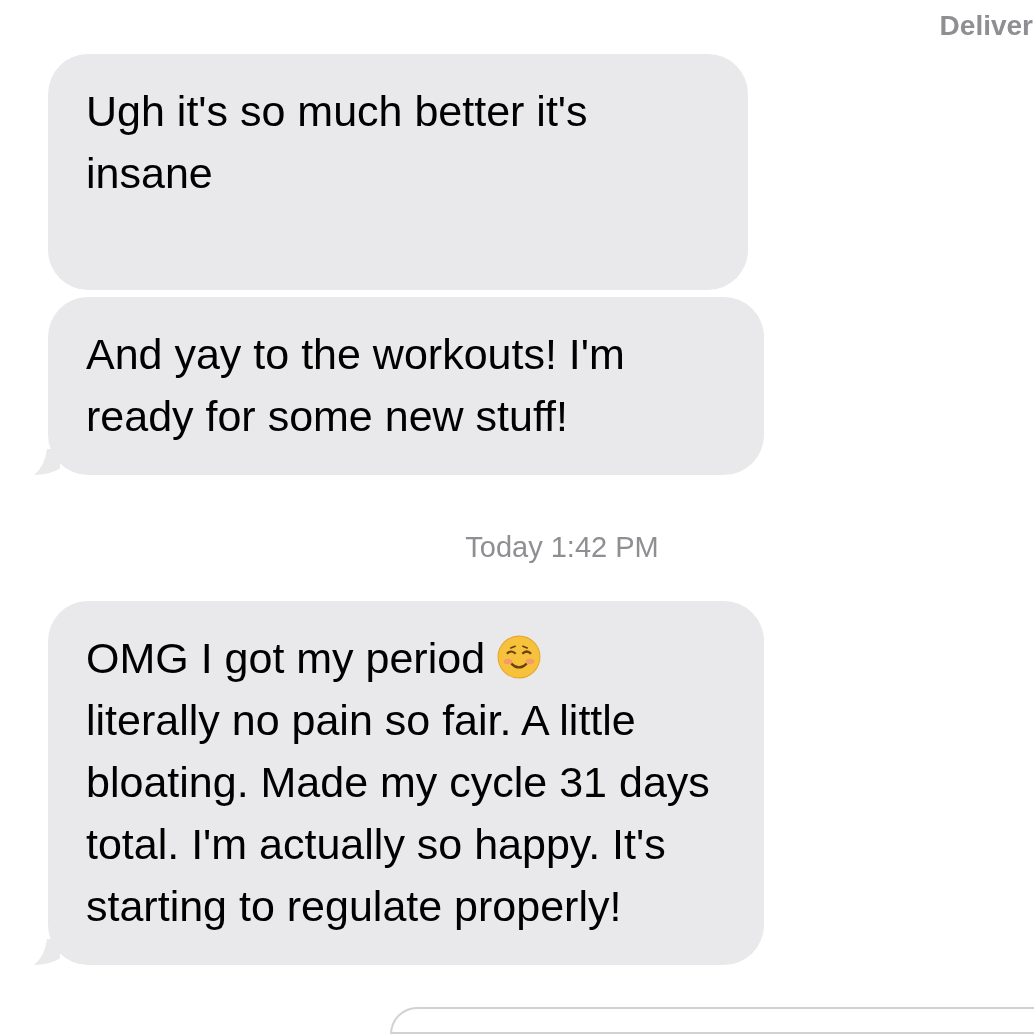 The width and height of the screenshot is (1034, 1034). Describe the element at coordinates (986, 26) in the screenshot. I see `delivery-status: Deliver` at that location.